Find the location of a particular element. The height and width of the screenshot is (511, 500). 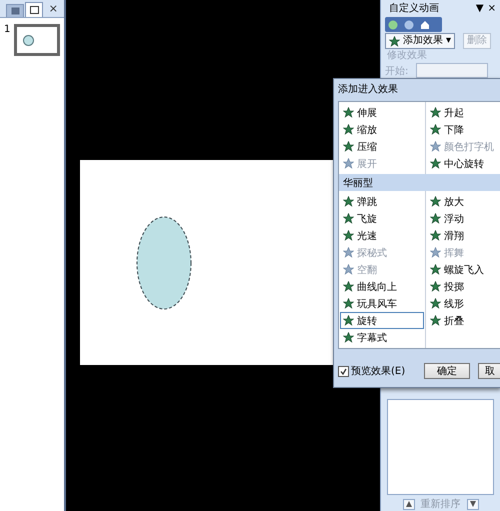

oval-shape is located at coordinates (164, 262).